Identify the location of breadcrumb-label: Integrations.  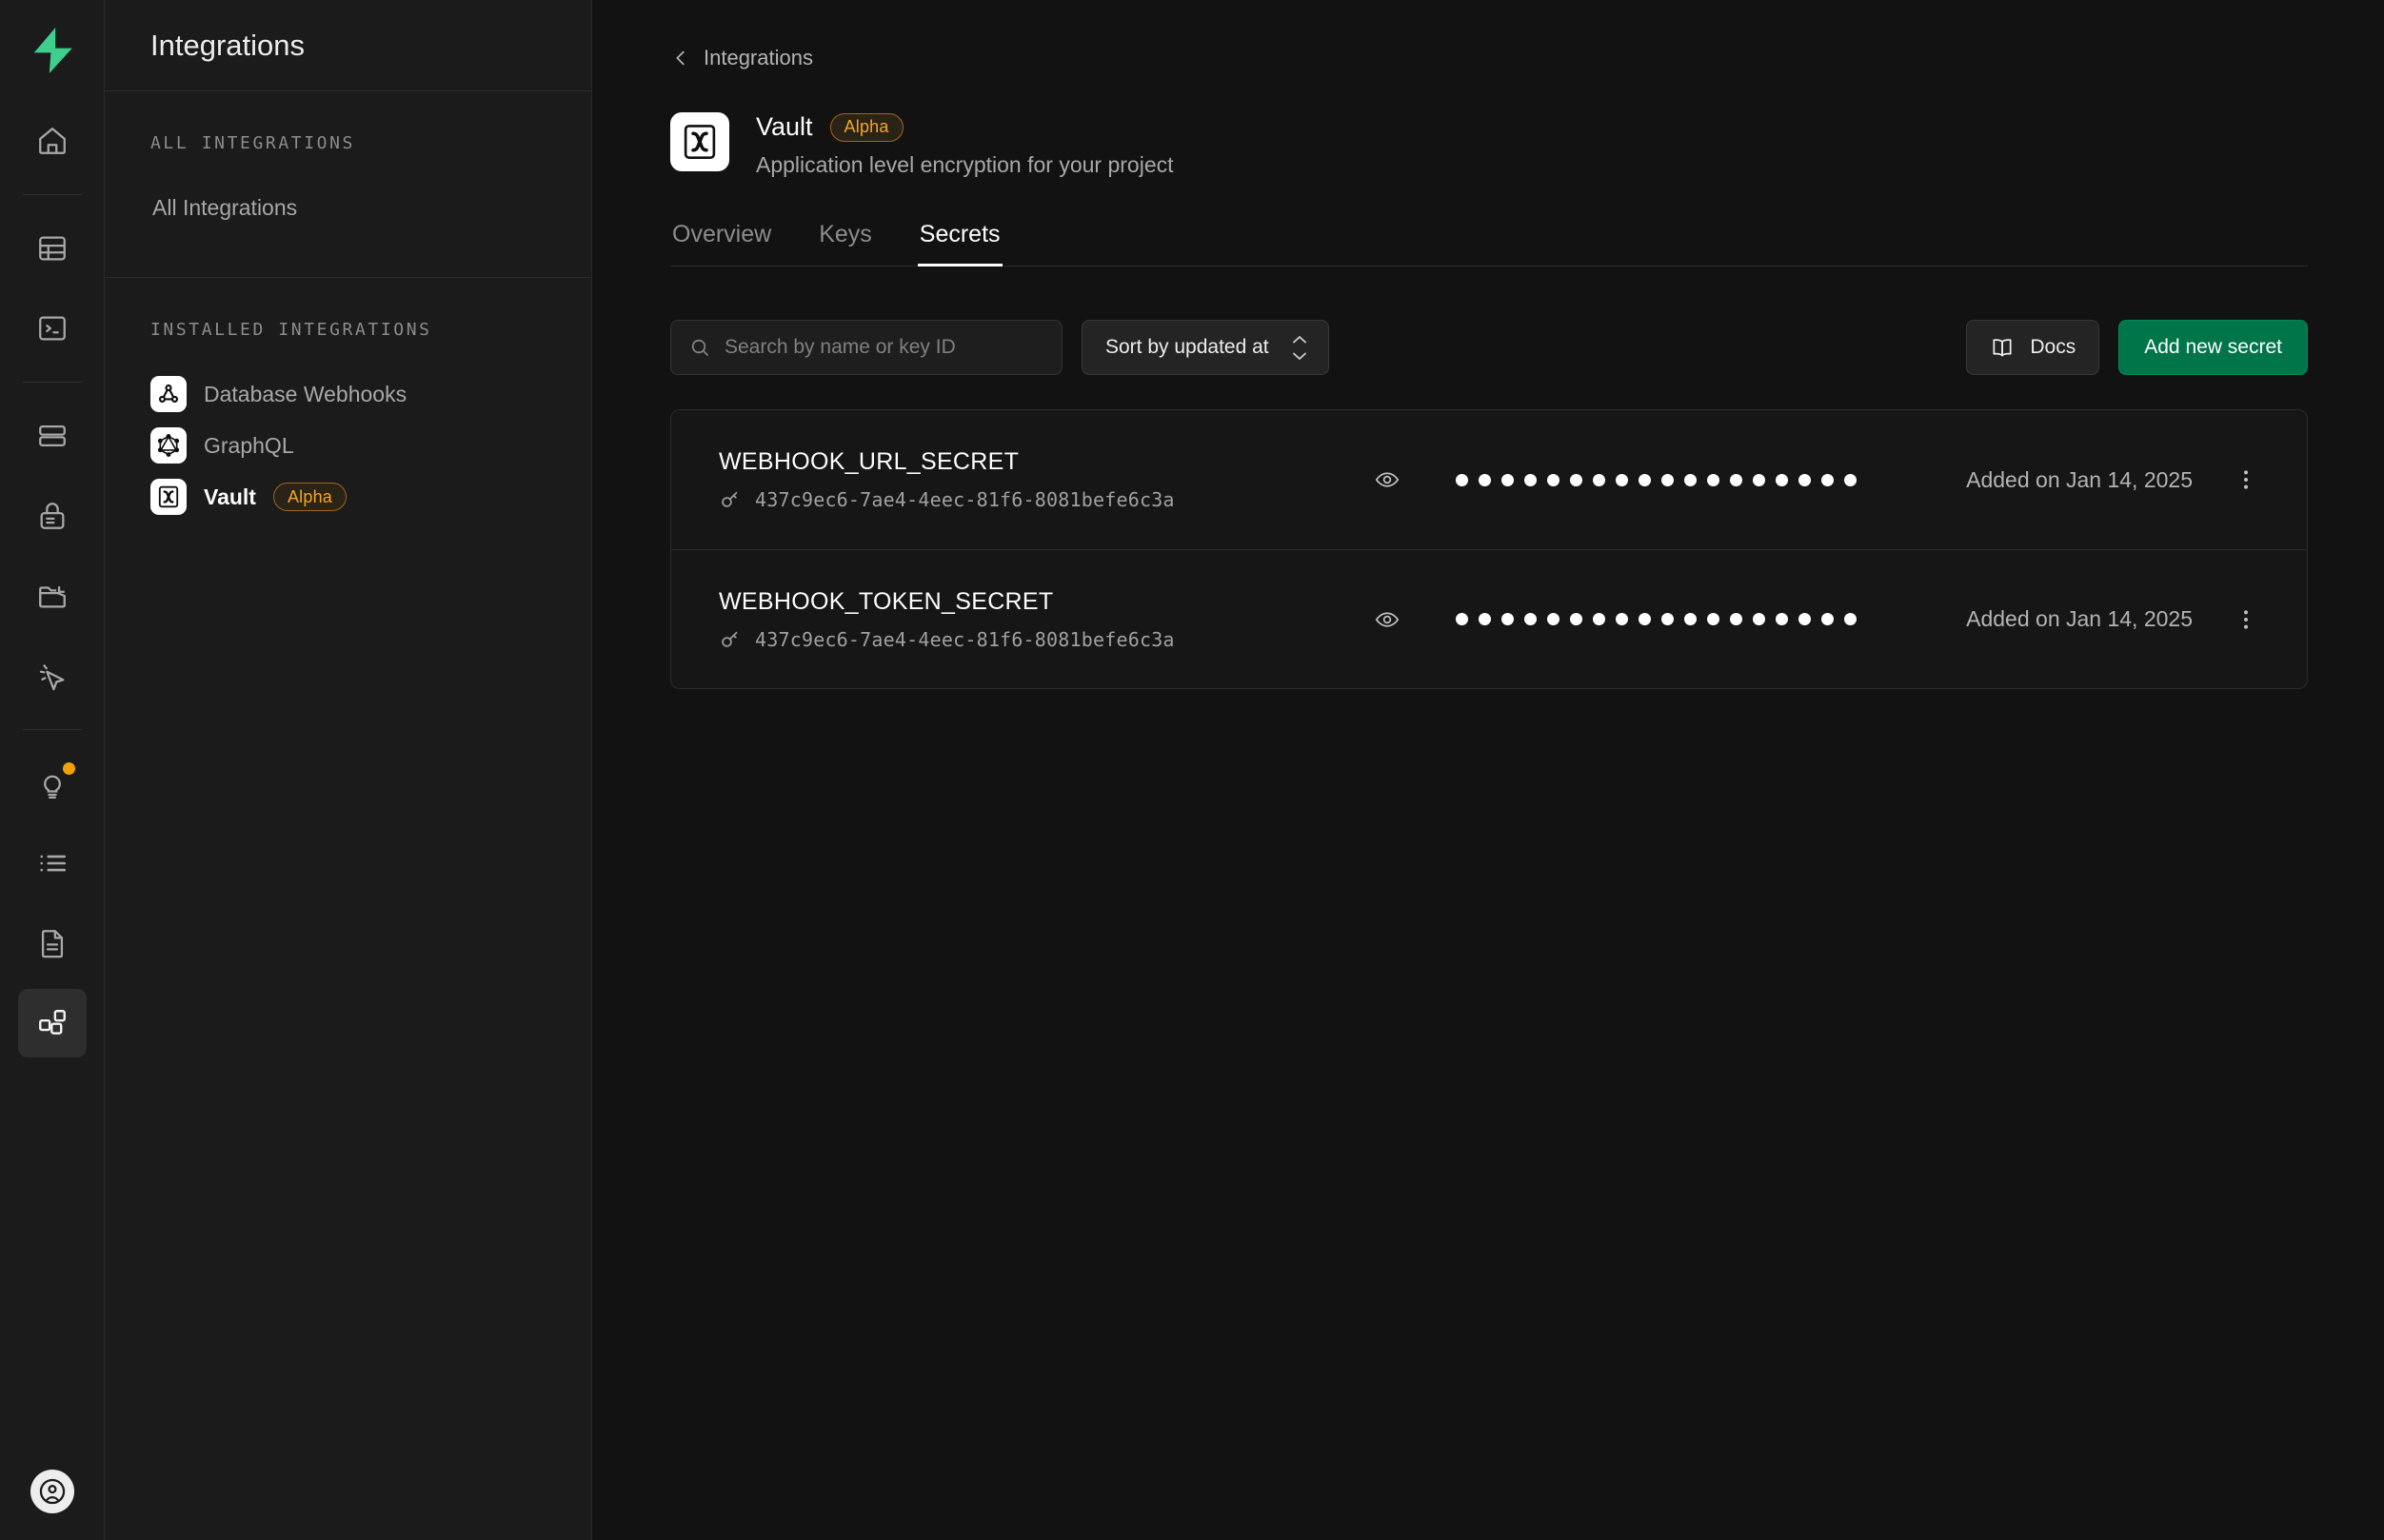
(759, 57).